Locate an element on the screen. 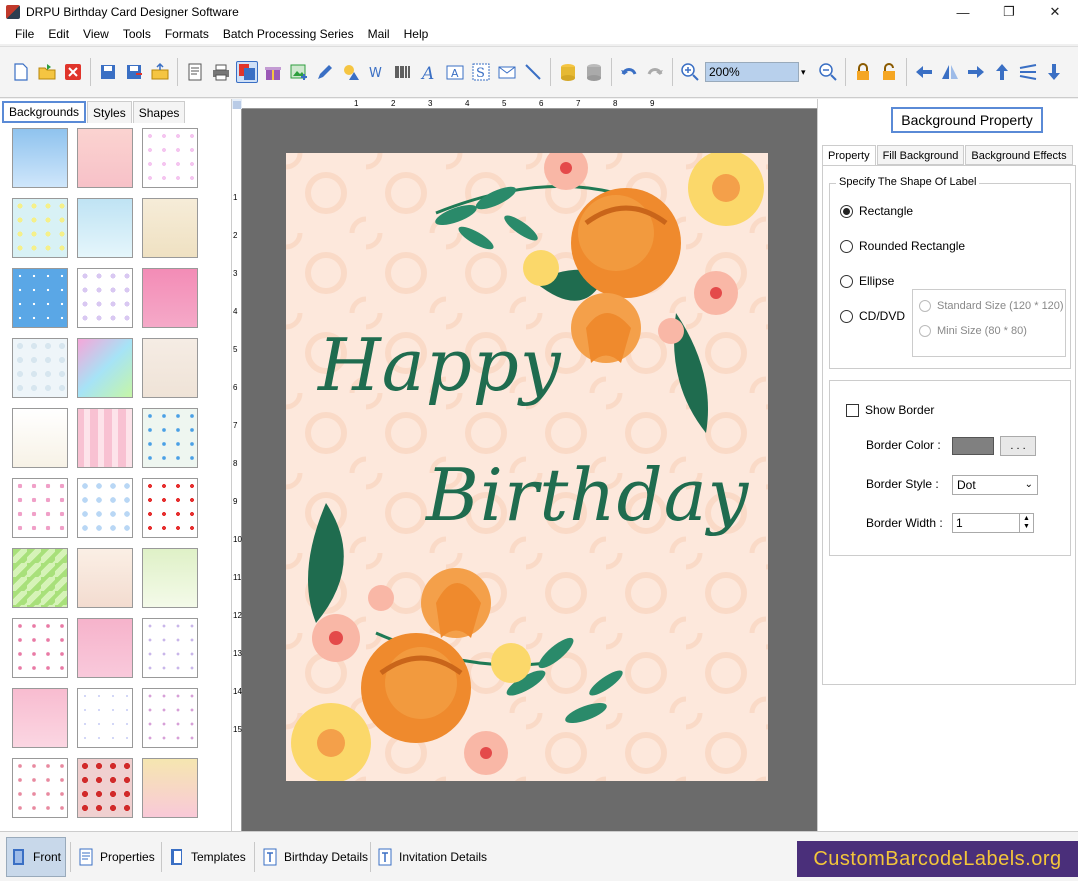 This screenshot has width=1078, height=881. arrow-left-icon is located at coordinates (924, 72).